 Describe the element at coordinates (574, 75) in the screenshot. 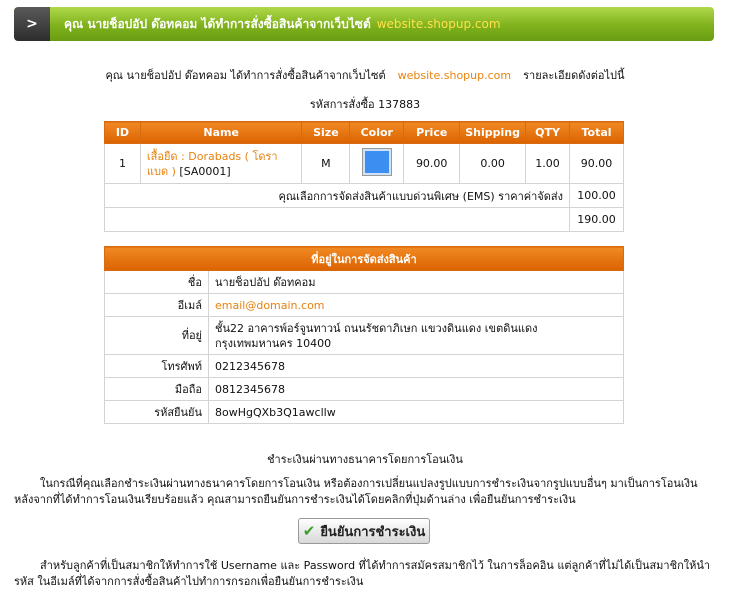

I see `intro-suffix: รายละเอียดดังต่อไปนี้` at that location.